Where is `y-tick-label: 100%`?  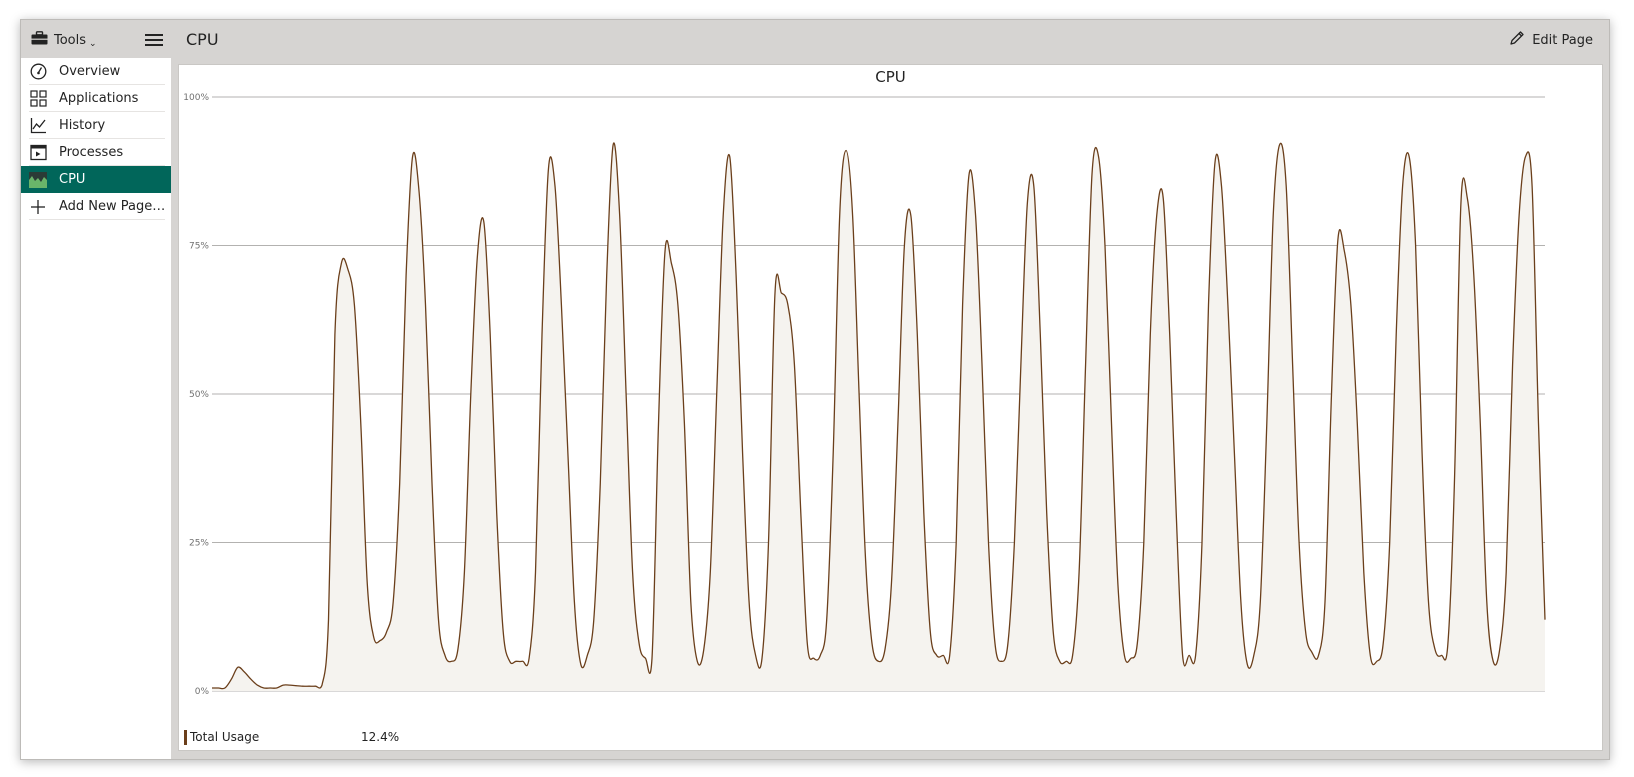
y-tick-label: 100% is located at coordinates (196, 98).